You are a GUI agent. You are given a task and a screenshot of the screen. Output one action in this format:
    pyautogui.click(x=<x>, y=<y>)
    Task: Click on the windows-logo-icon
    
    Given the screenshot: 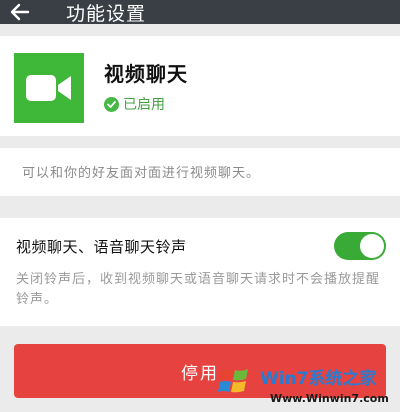 What is the action you would take?
    pyautogui.click(x=233, y=381)
    